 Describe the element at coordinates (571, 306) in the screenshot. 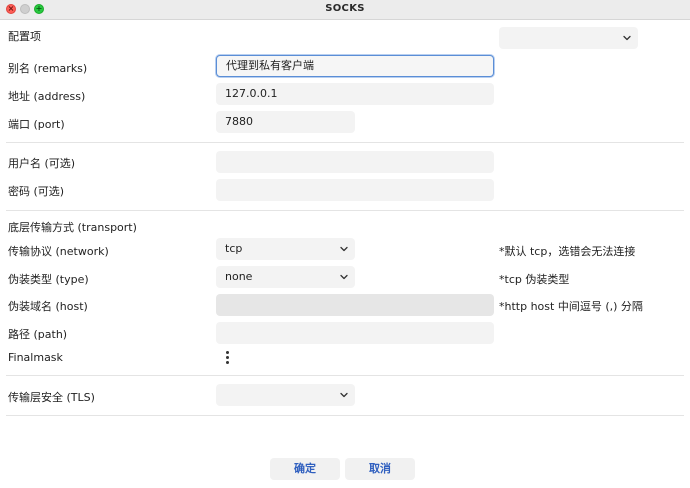

I see `host-hint: *http host 中间逗号 (,) 分隔` at that location.